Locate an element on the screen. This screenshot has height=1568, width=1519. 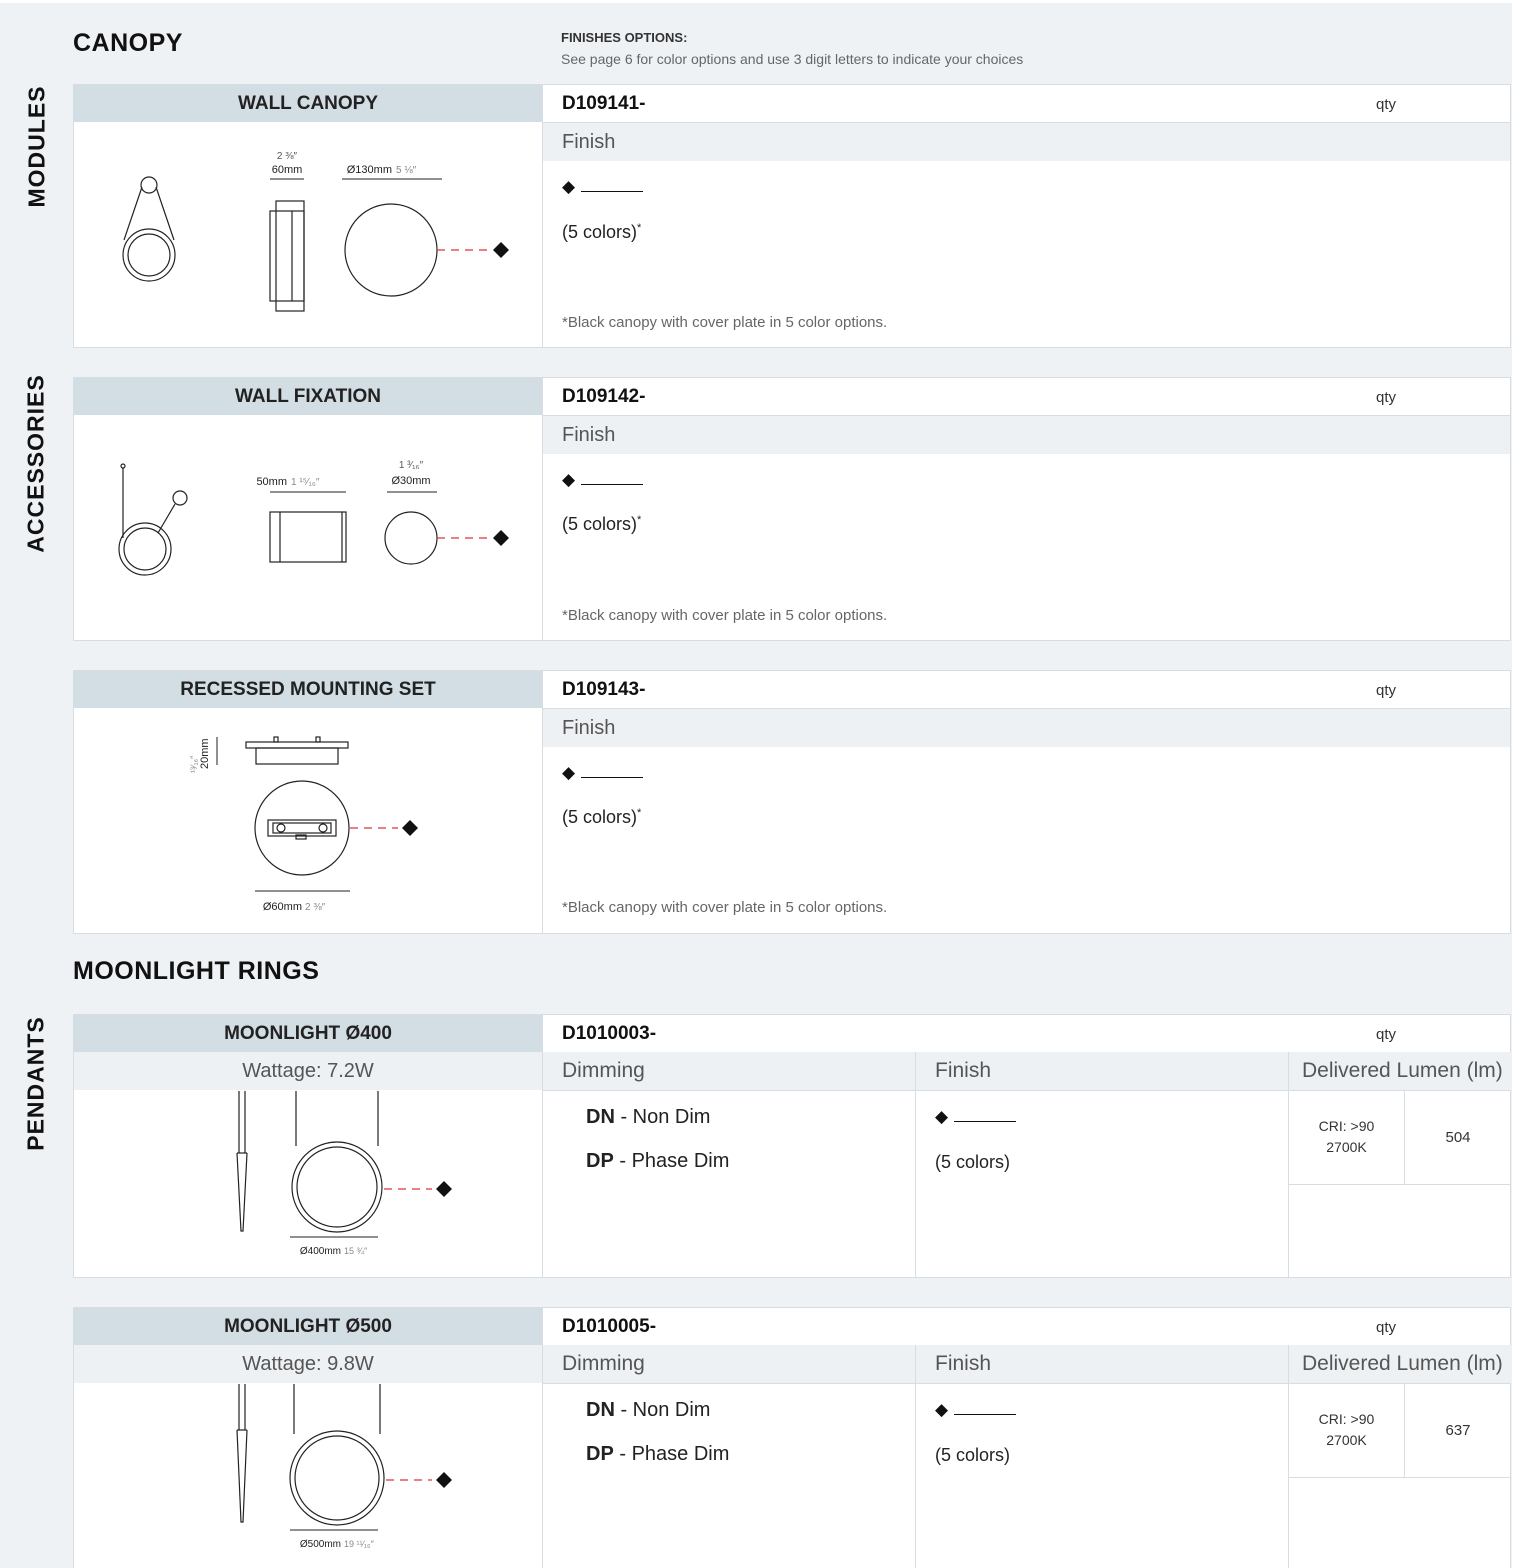
wall-canopy-drawing: 2 ⅜″ 60mm Ø130mm 5 ⅛″ is located at coordinates (315, 231).